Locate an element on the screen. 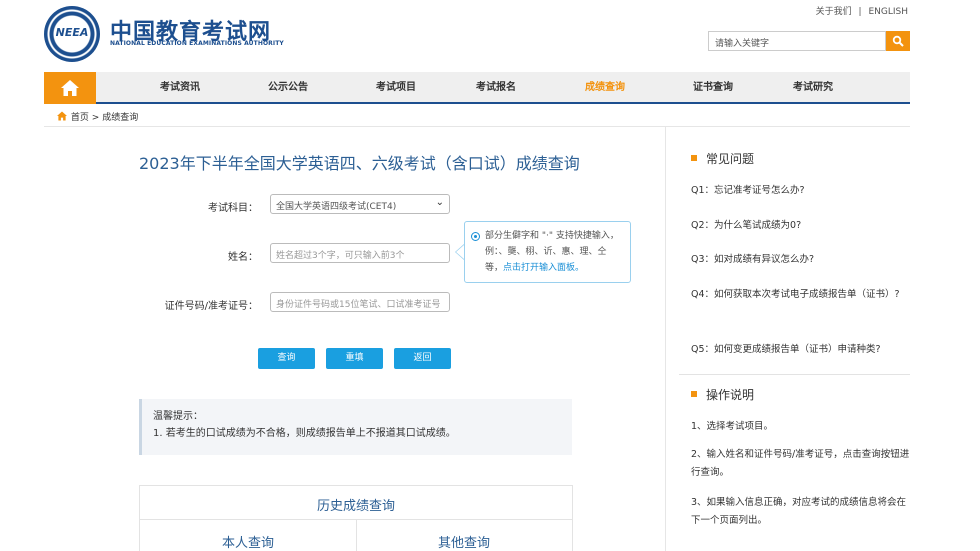  faq-item-2: Q2：为什么笔试成绩为0? is located at coordinates (796, 225).